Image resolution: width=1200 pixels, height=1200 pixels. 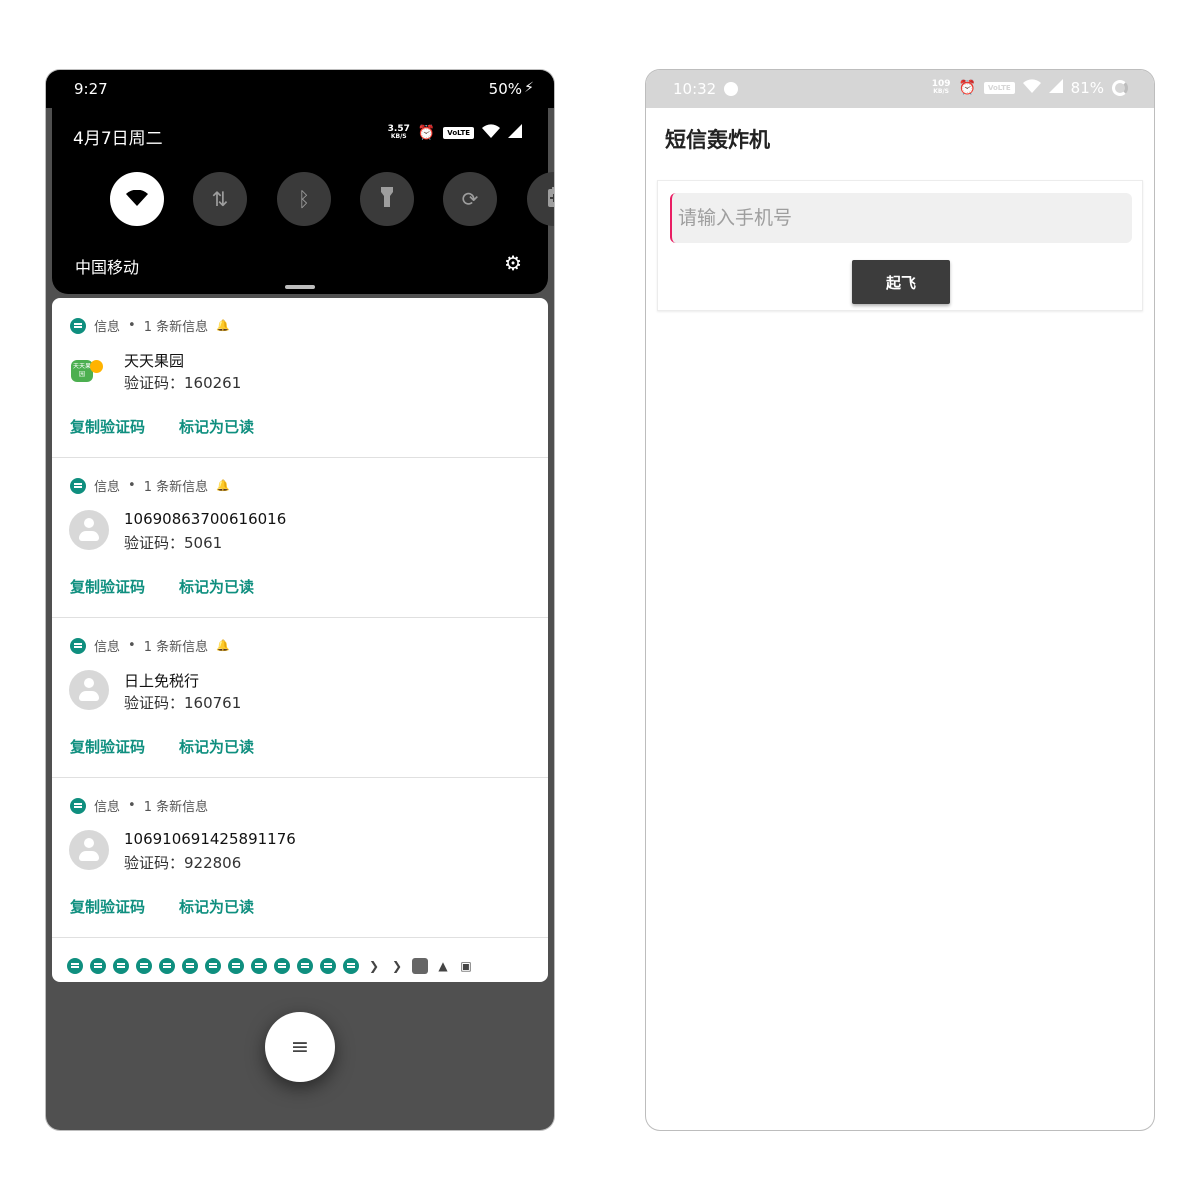 I want to click on qs-drag-handle, so click(x=300, y=287).